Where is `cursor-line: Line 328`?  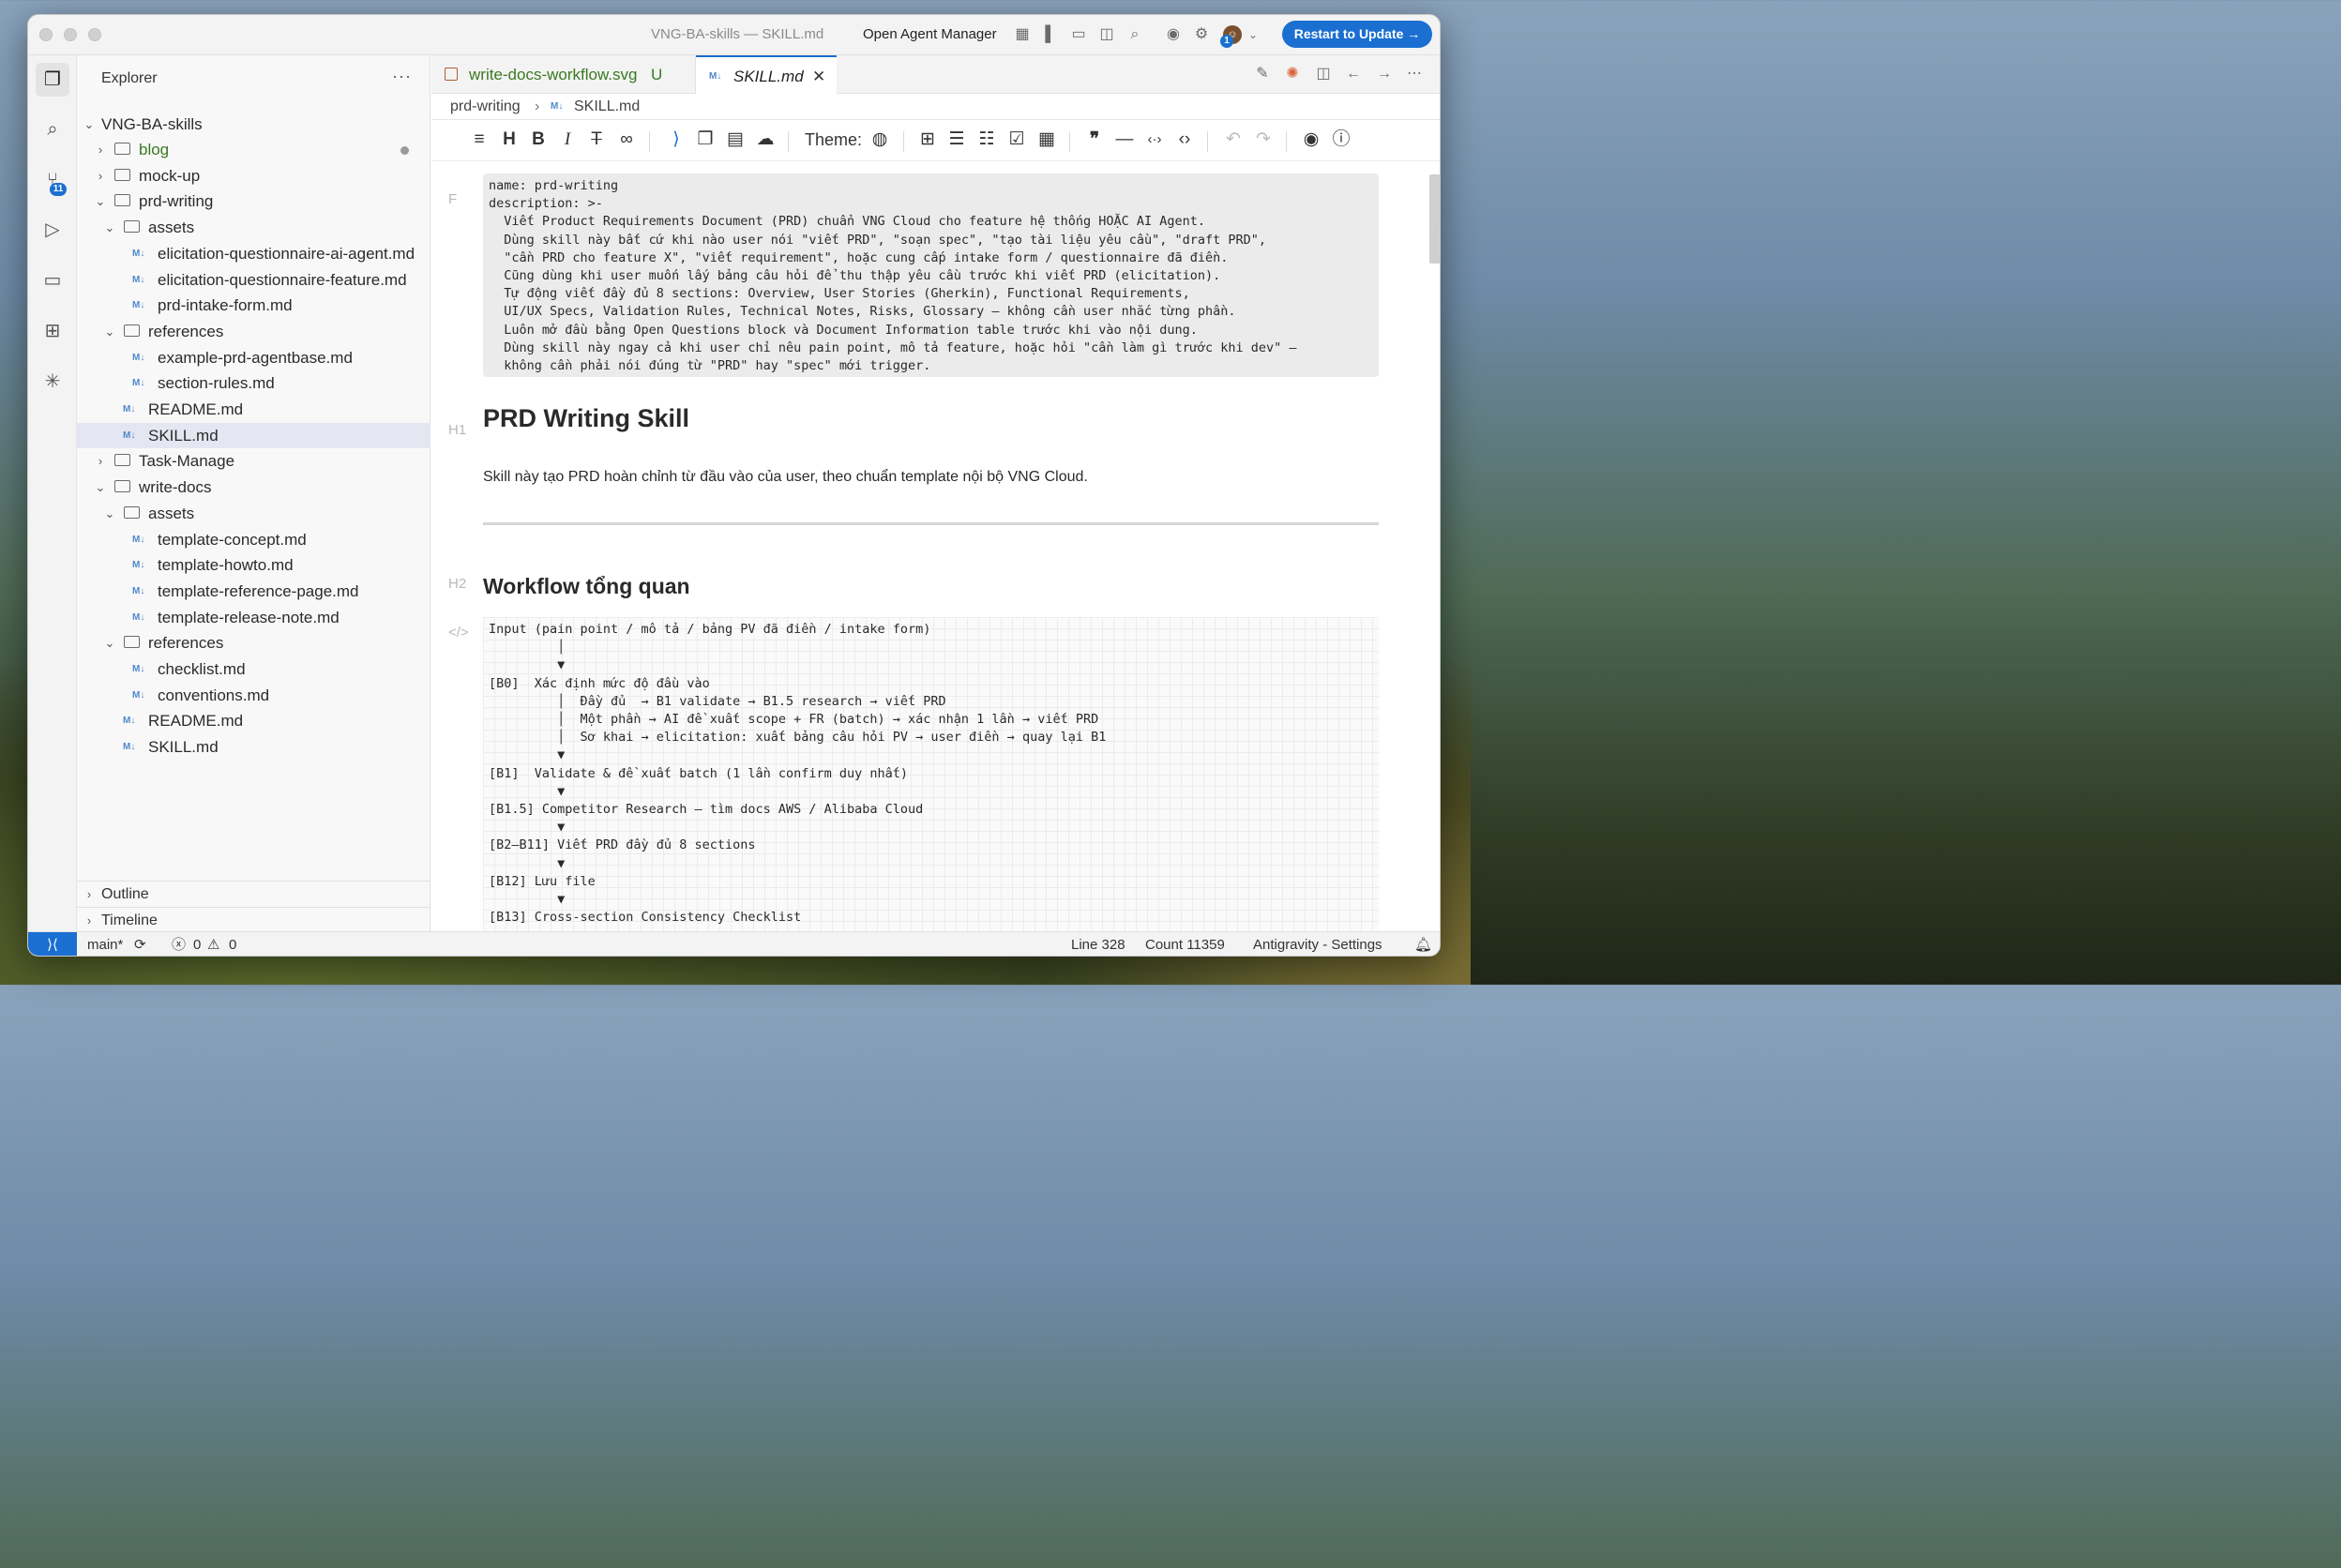
cursor-line: Line 328 is located at coordinates (1098, 944).